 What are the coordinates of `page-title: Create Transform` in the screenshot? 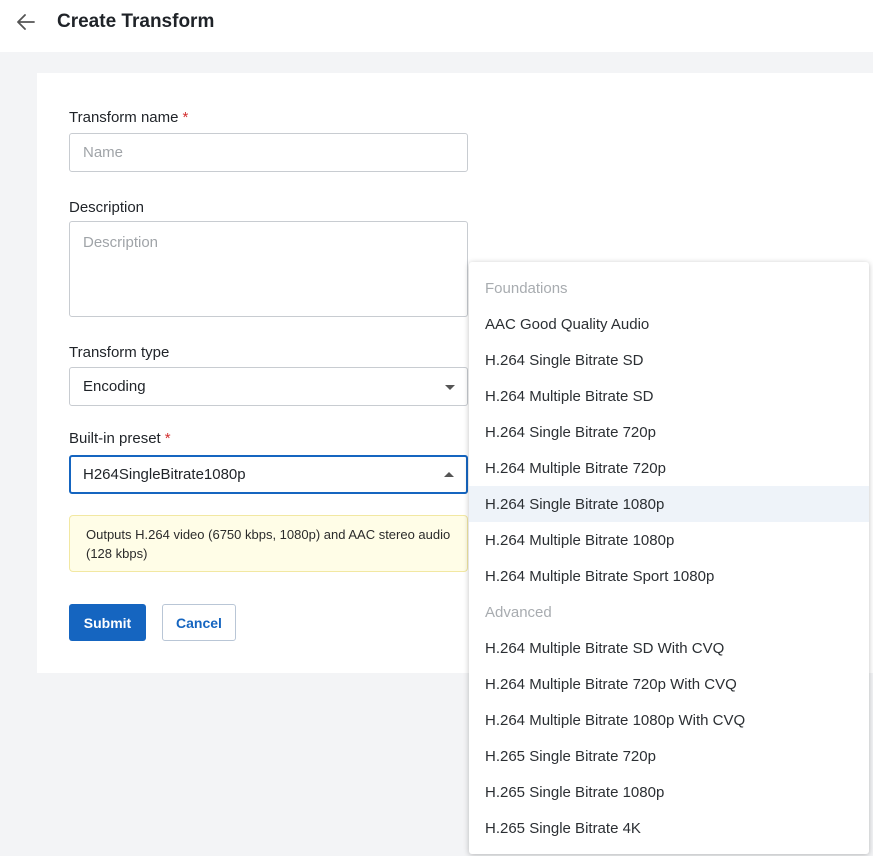 It's located at (136, 21).